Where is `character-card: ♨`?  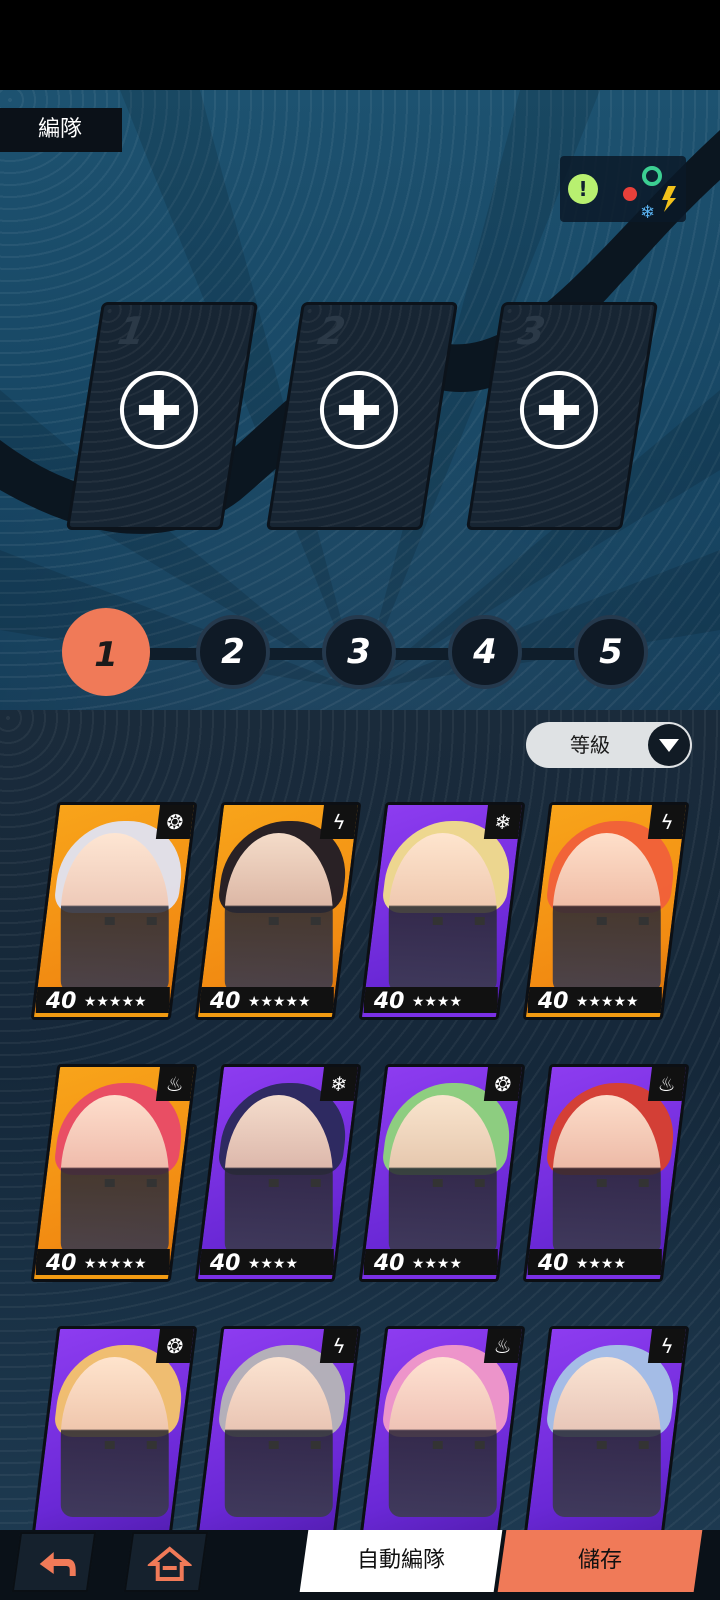 character-card: ♨ is located at coordinates (442, 1435).